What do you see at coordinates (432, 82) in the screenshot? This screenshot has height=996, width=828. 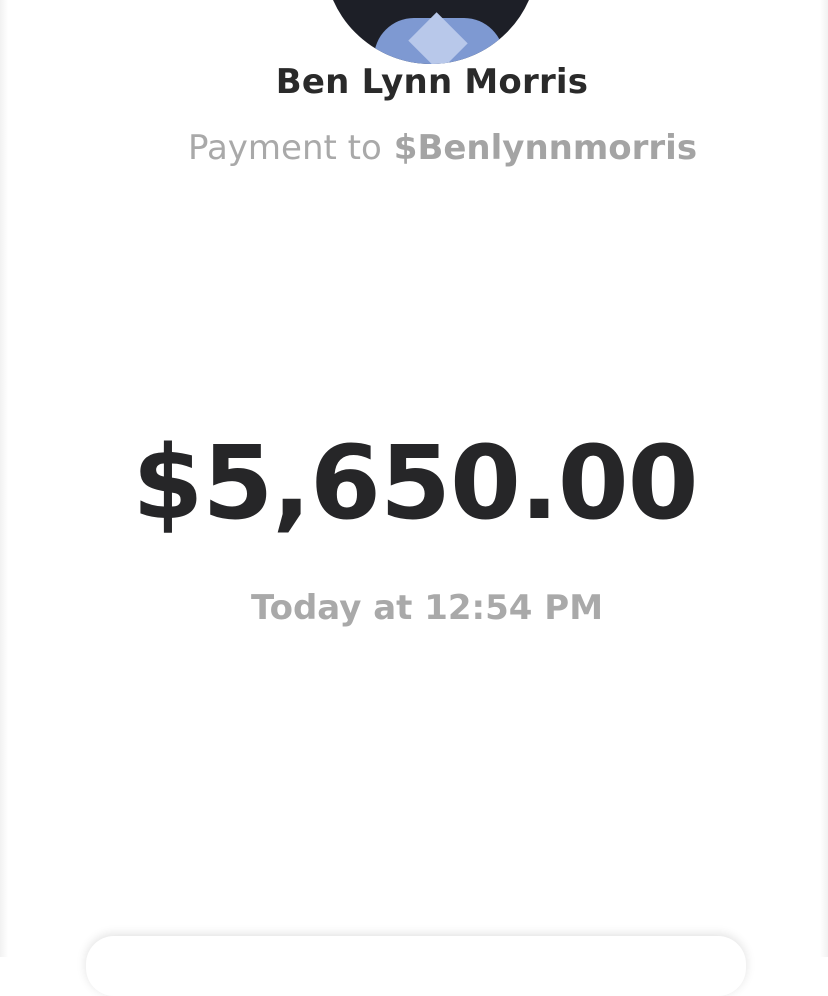 I see `recipient-name: Ben Lynn Morris` at bounding box center [432, 82].